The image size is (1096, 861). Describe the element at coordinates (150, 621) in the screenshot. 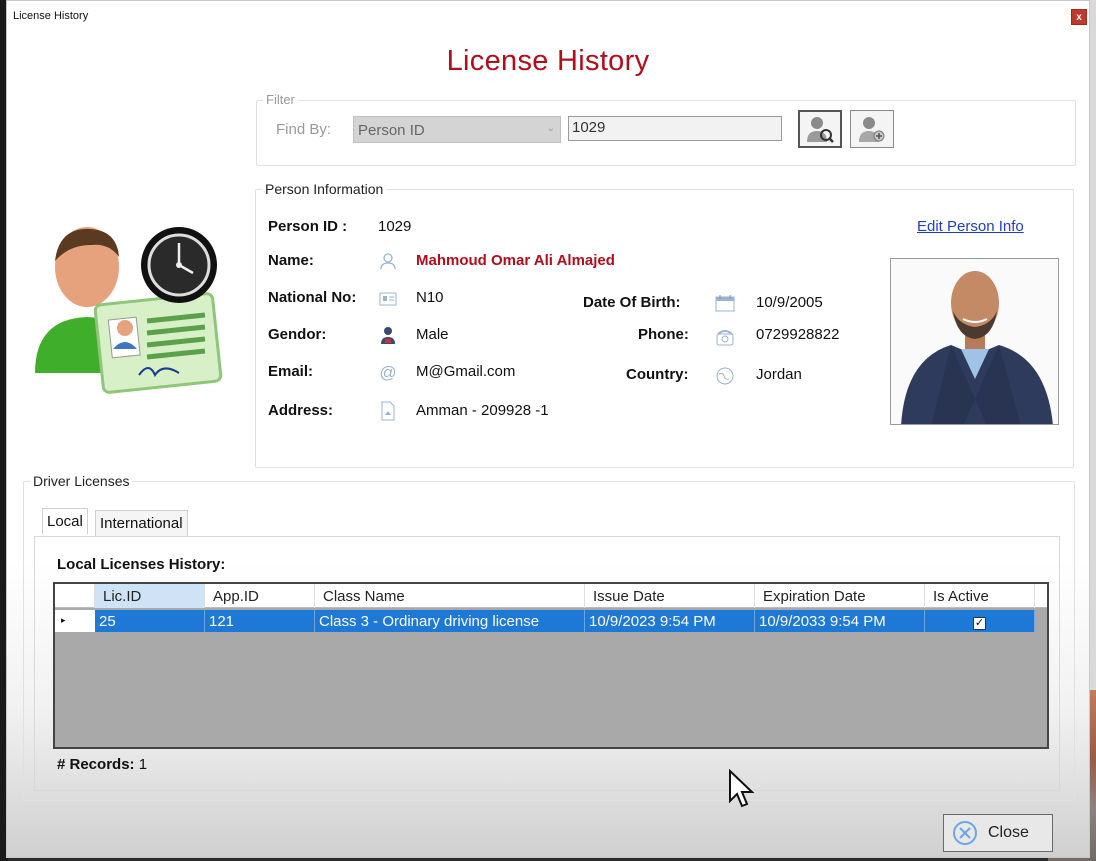

I see `cell-lic-id: 25` at that location.